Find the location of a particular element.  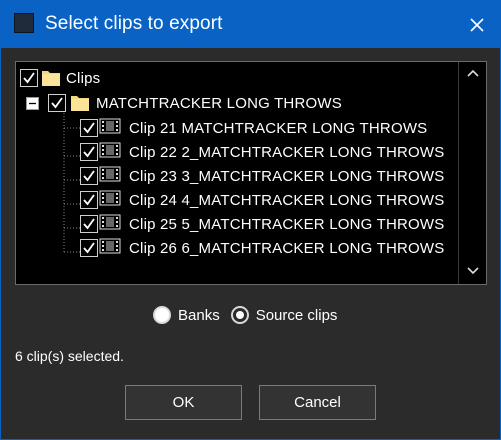

collapse-toggle is located at coordinates (32, 103).